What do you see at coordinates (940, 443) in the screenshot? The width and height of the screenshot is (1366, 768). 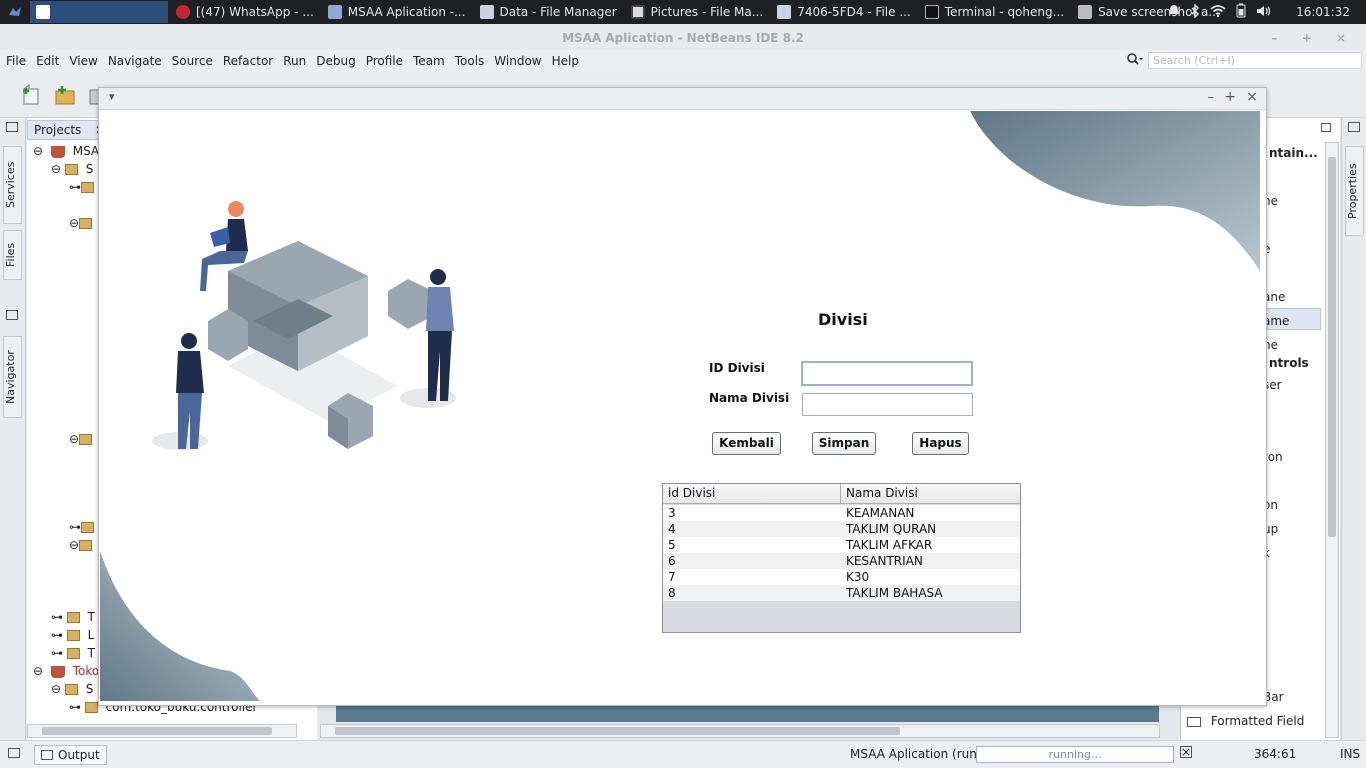 I see `hapus-button: Hapus` at bounding box center [940, 443].